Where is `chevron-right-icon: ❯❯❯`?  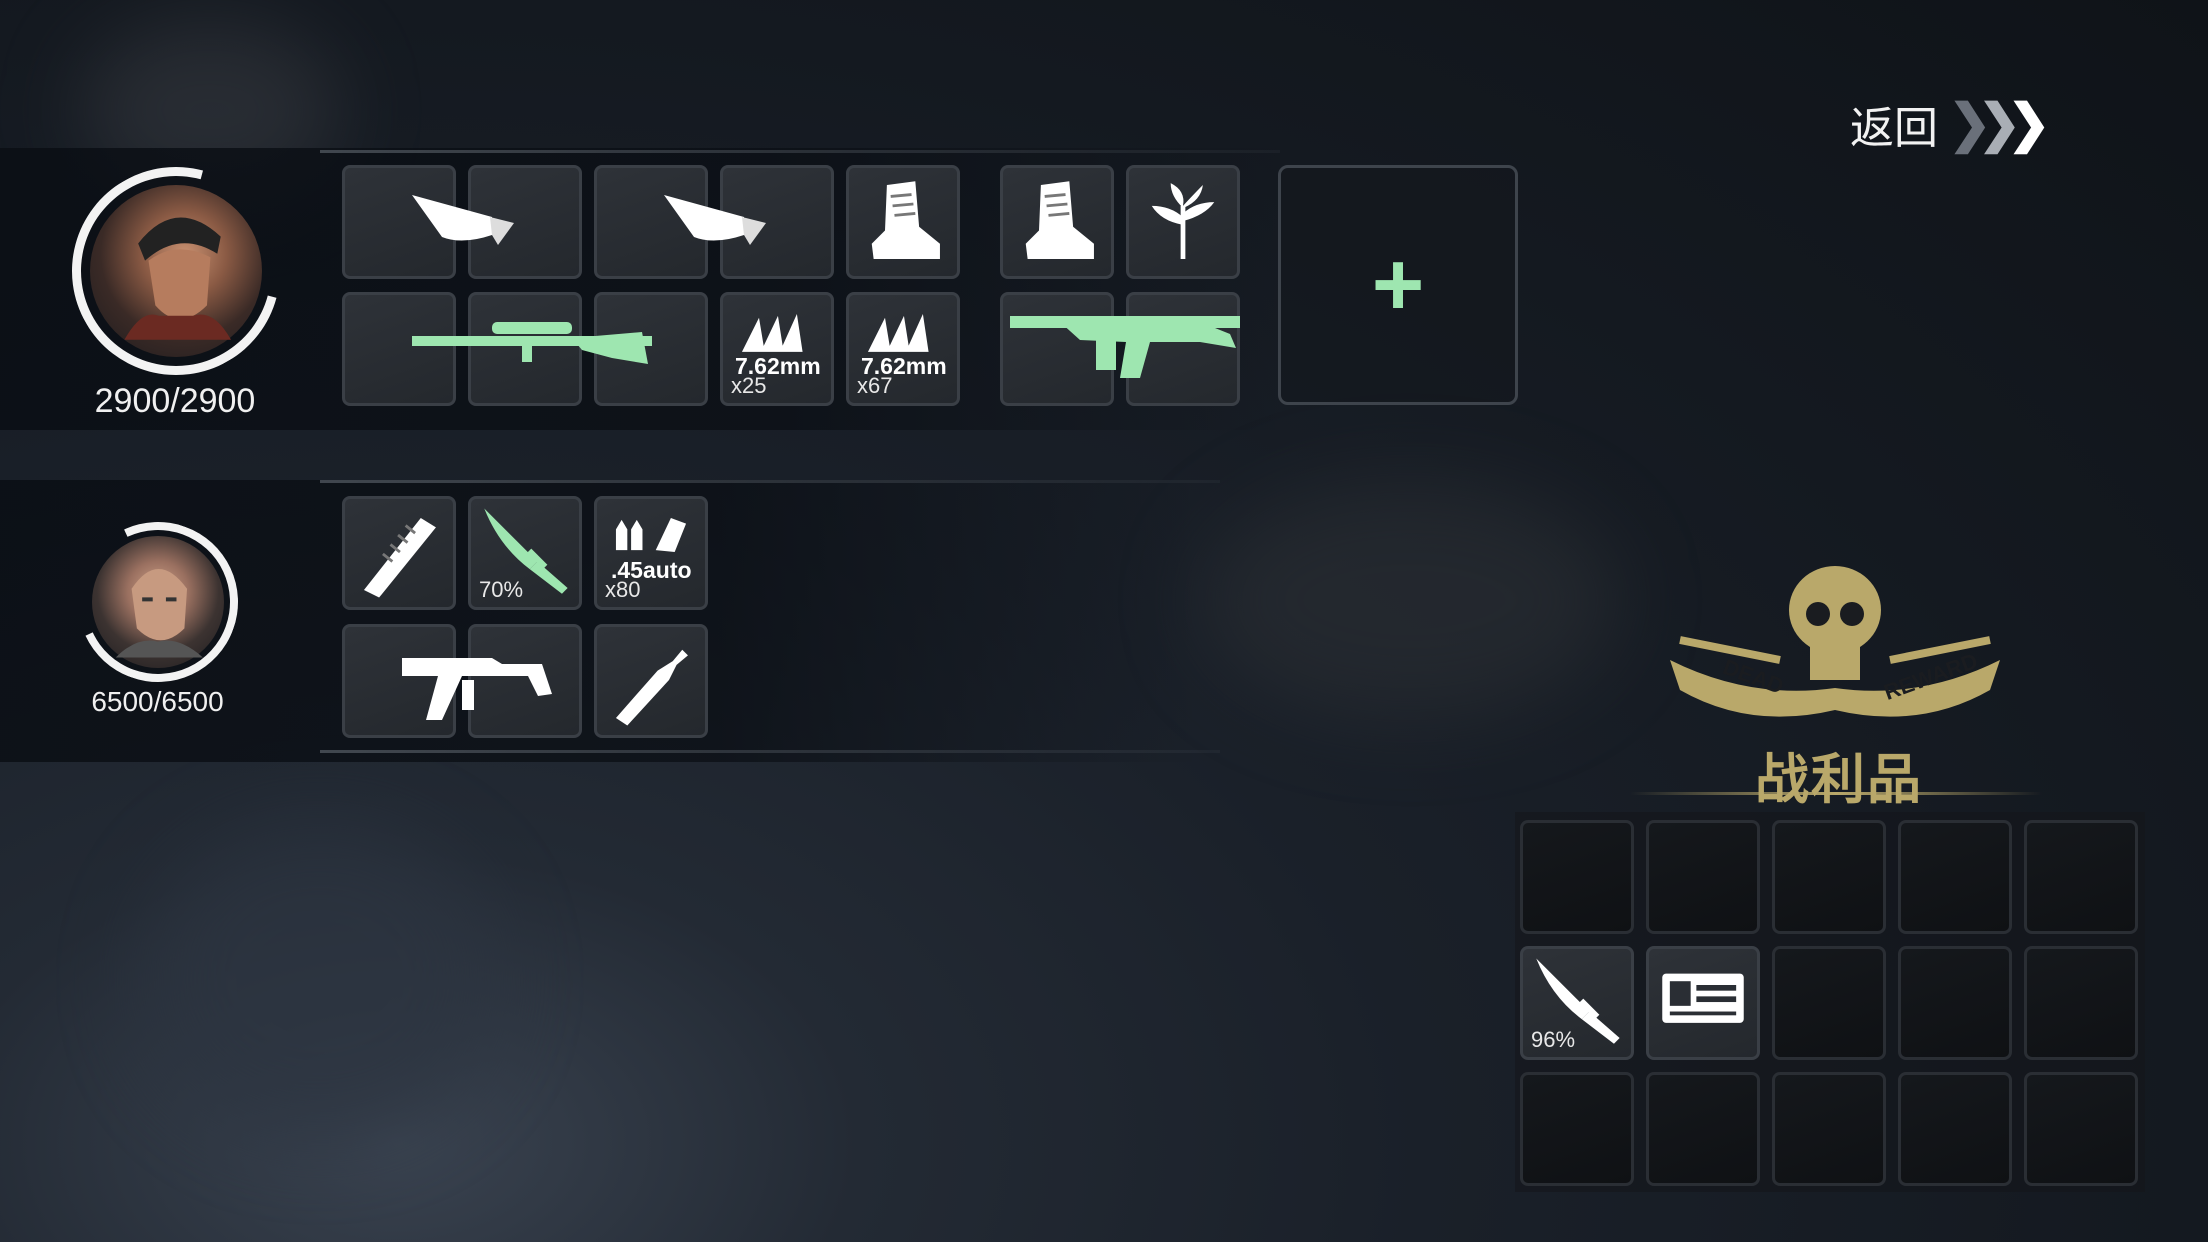
chevron-right-icon: ❯❯❯ is located at coordinates (1999, 124).